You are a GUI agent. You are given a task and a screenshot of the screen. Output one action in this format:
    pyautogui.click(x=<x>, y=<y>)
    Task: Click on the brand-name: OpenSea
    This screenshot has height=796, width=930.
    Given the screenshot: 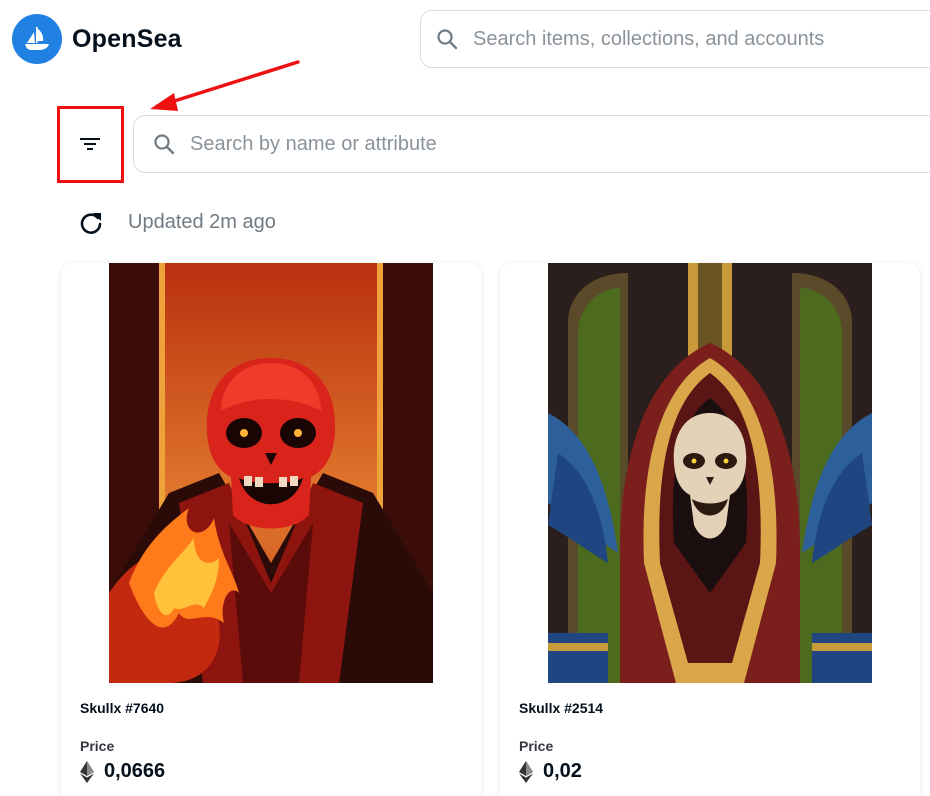 What is the action you would take?
    pyautogui.click(x=127, y=38)
    